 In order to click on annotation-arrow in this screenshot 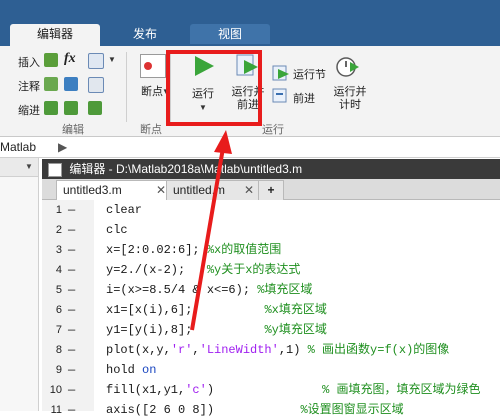, I will do `click(207, 239)`.